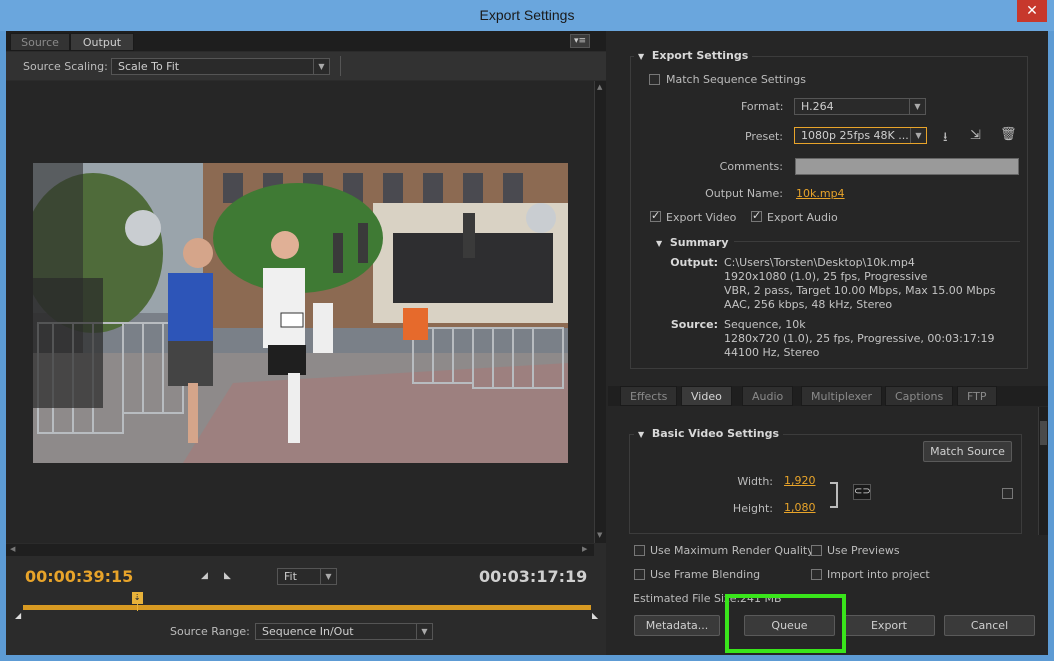 The image size is (1054, 661). What do you see at coordinates (820, 193) in the screenshot?
I see `output-name-link: 10k.mp4` at bounding box center [820, 193].